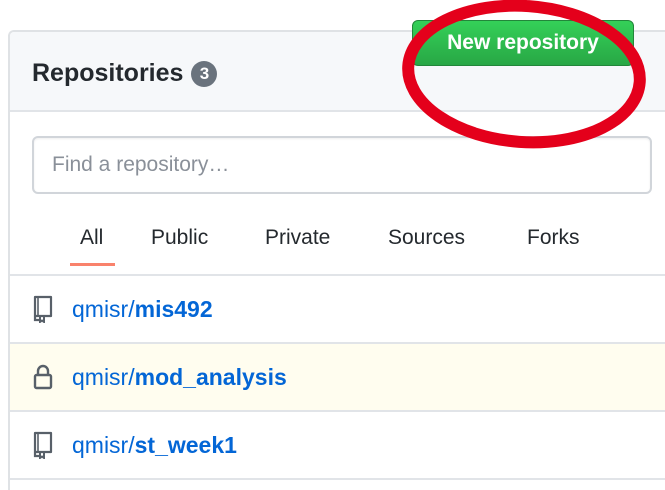  Describe the element at coordinates (108, 73) in the screenshot. I see `repositories-title: Repositories` at that location.